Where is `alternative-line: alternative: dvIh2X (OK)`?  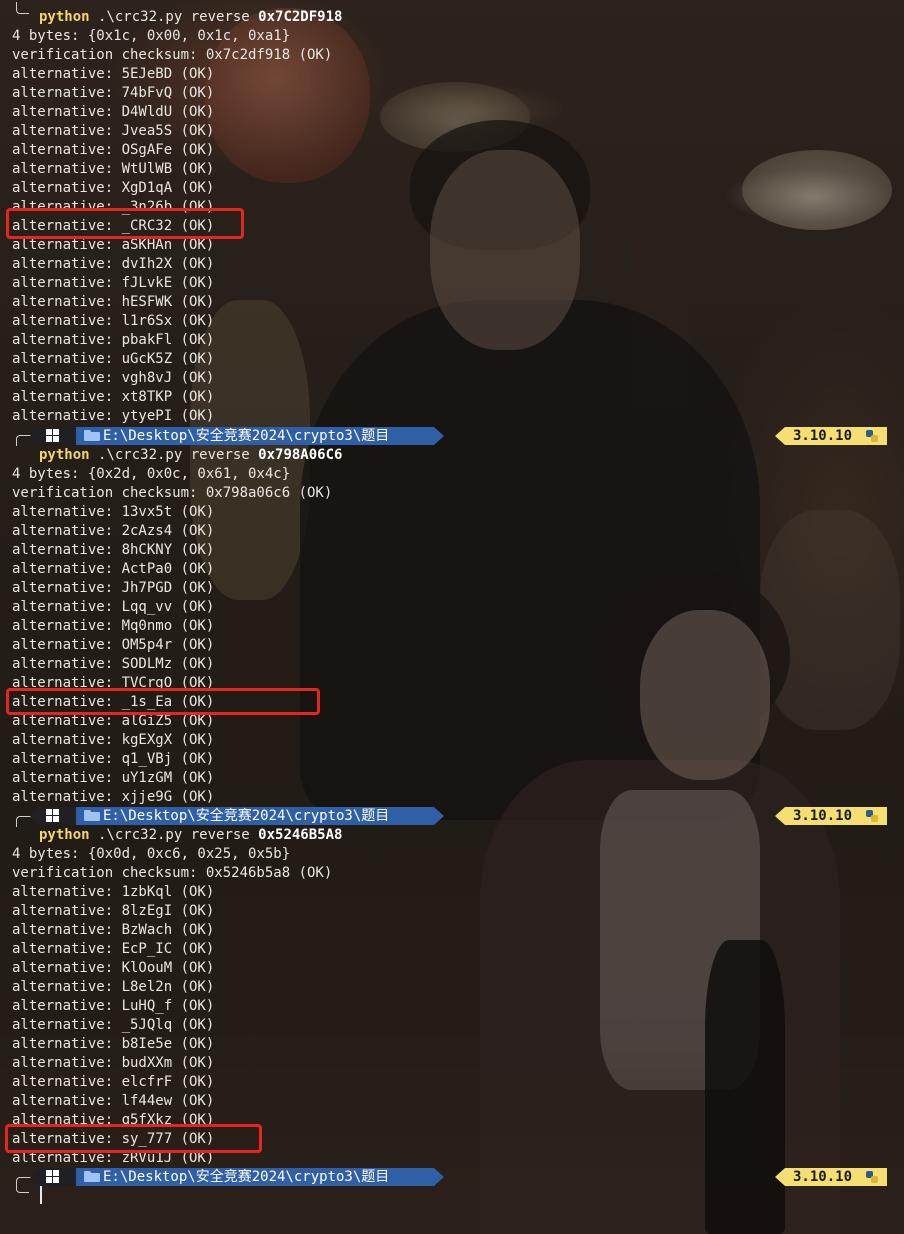 alternative-line: alternative: dvIh2X (OK) is located at coordinates (113, 264).